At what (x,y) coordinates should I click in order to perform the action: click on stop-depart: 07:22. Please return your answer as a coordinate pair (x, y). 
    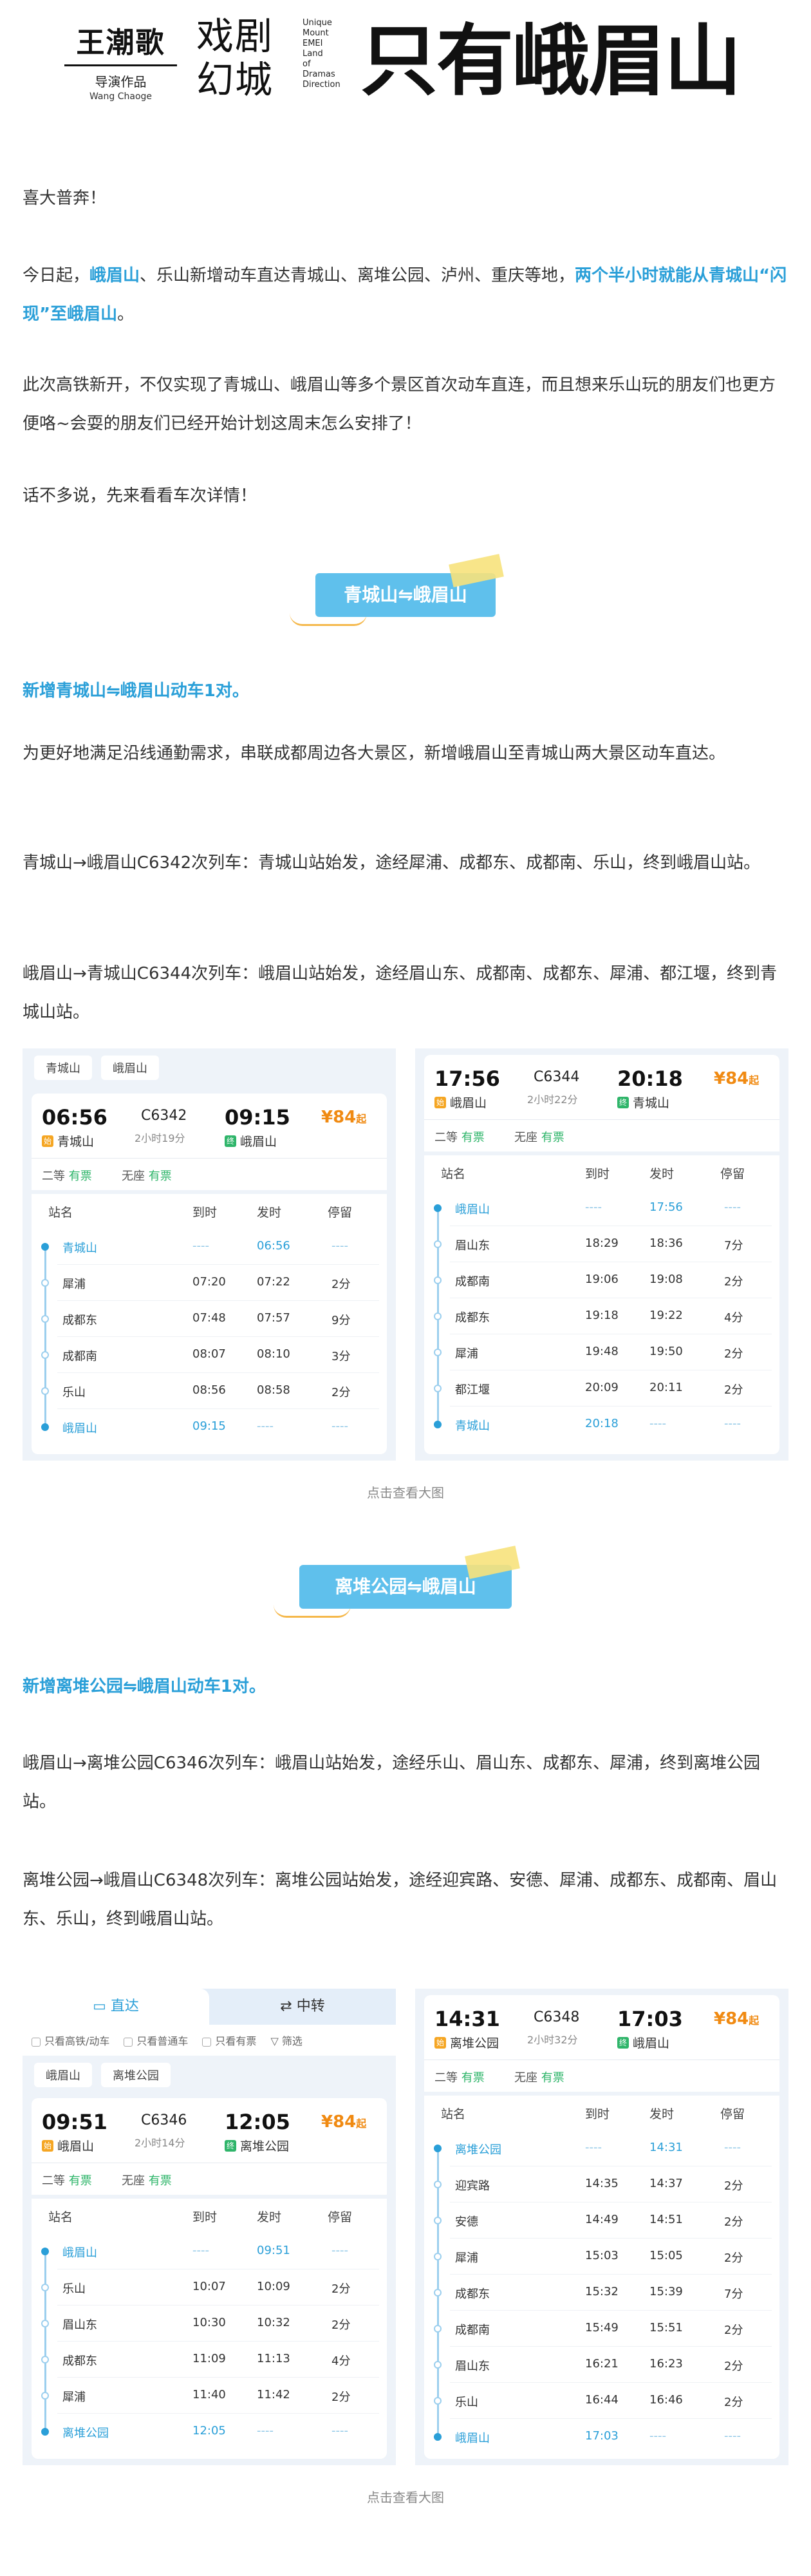
    Looking at the image, I should click on (273, 1282).